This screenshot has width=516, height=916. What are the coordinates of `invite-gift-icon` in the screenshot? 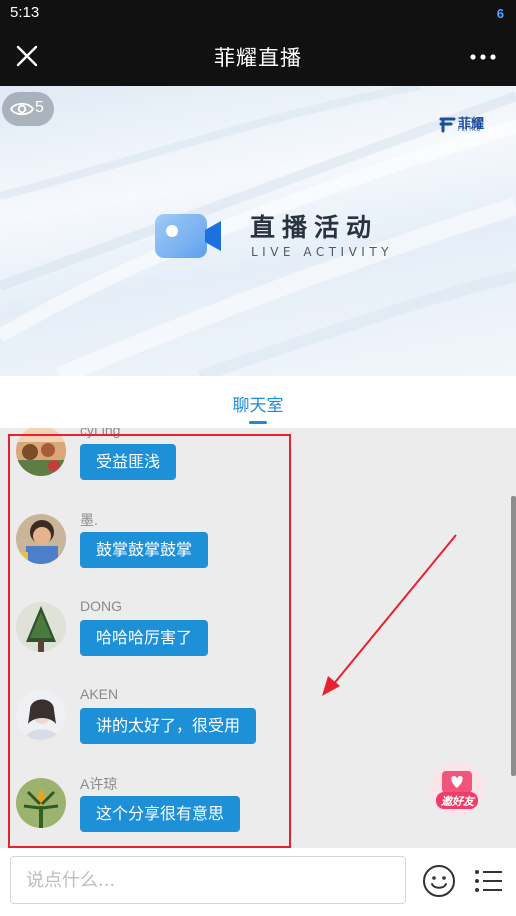 It's located at (457, 789).